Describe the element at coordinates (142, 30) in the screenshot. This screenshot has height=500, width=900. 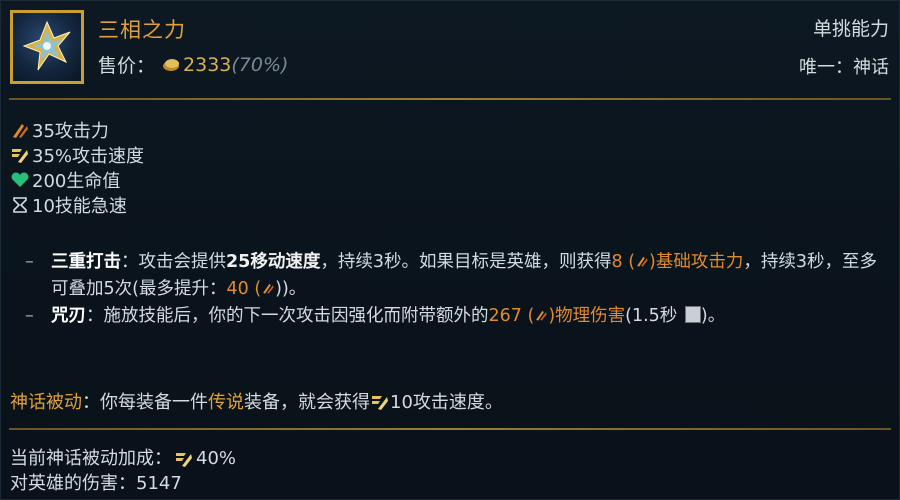
I see `item-name: 三相之力` at that location.